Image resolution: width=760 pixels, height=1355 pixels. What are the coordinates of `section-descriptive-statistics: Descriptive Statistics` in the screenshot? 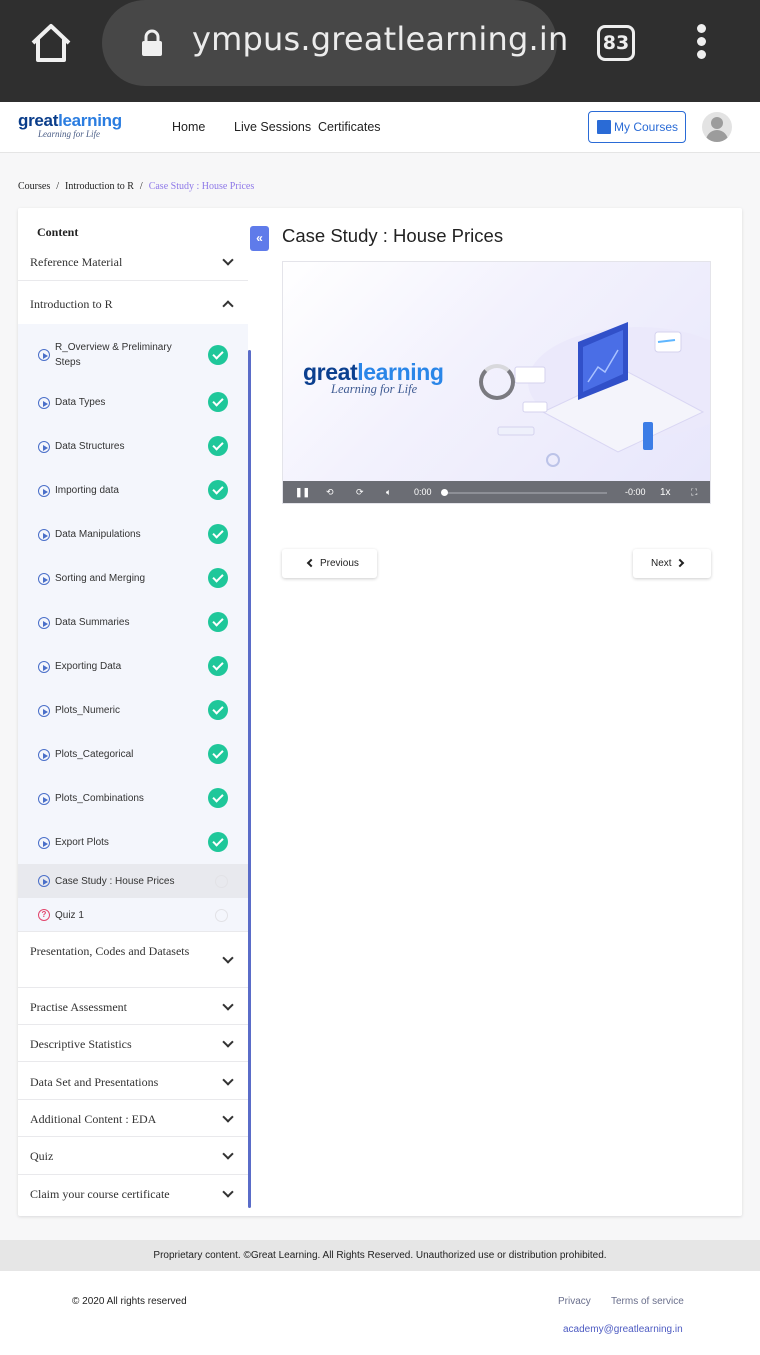 It's located at (133, 1043).